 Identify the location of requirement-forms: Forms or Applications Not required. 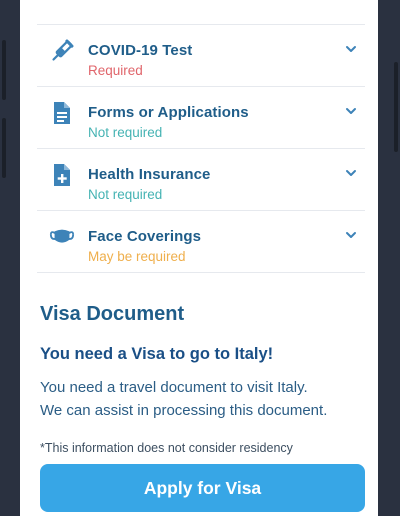
(201, 118).